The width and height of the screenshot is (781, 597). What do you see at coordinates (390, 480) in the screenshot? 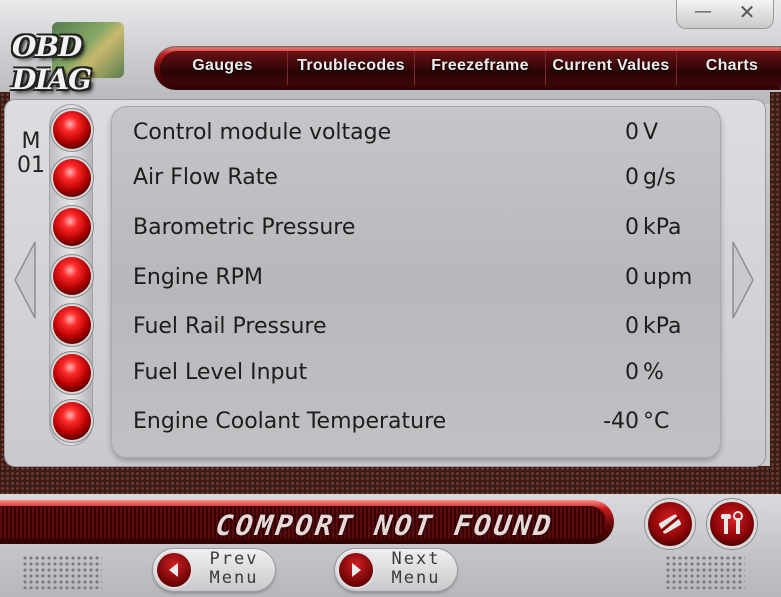
I see `bottom-grille` at bounding box center [390, 480].